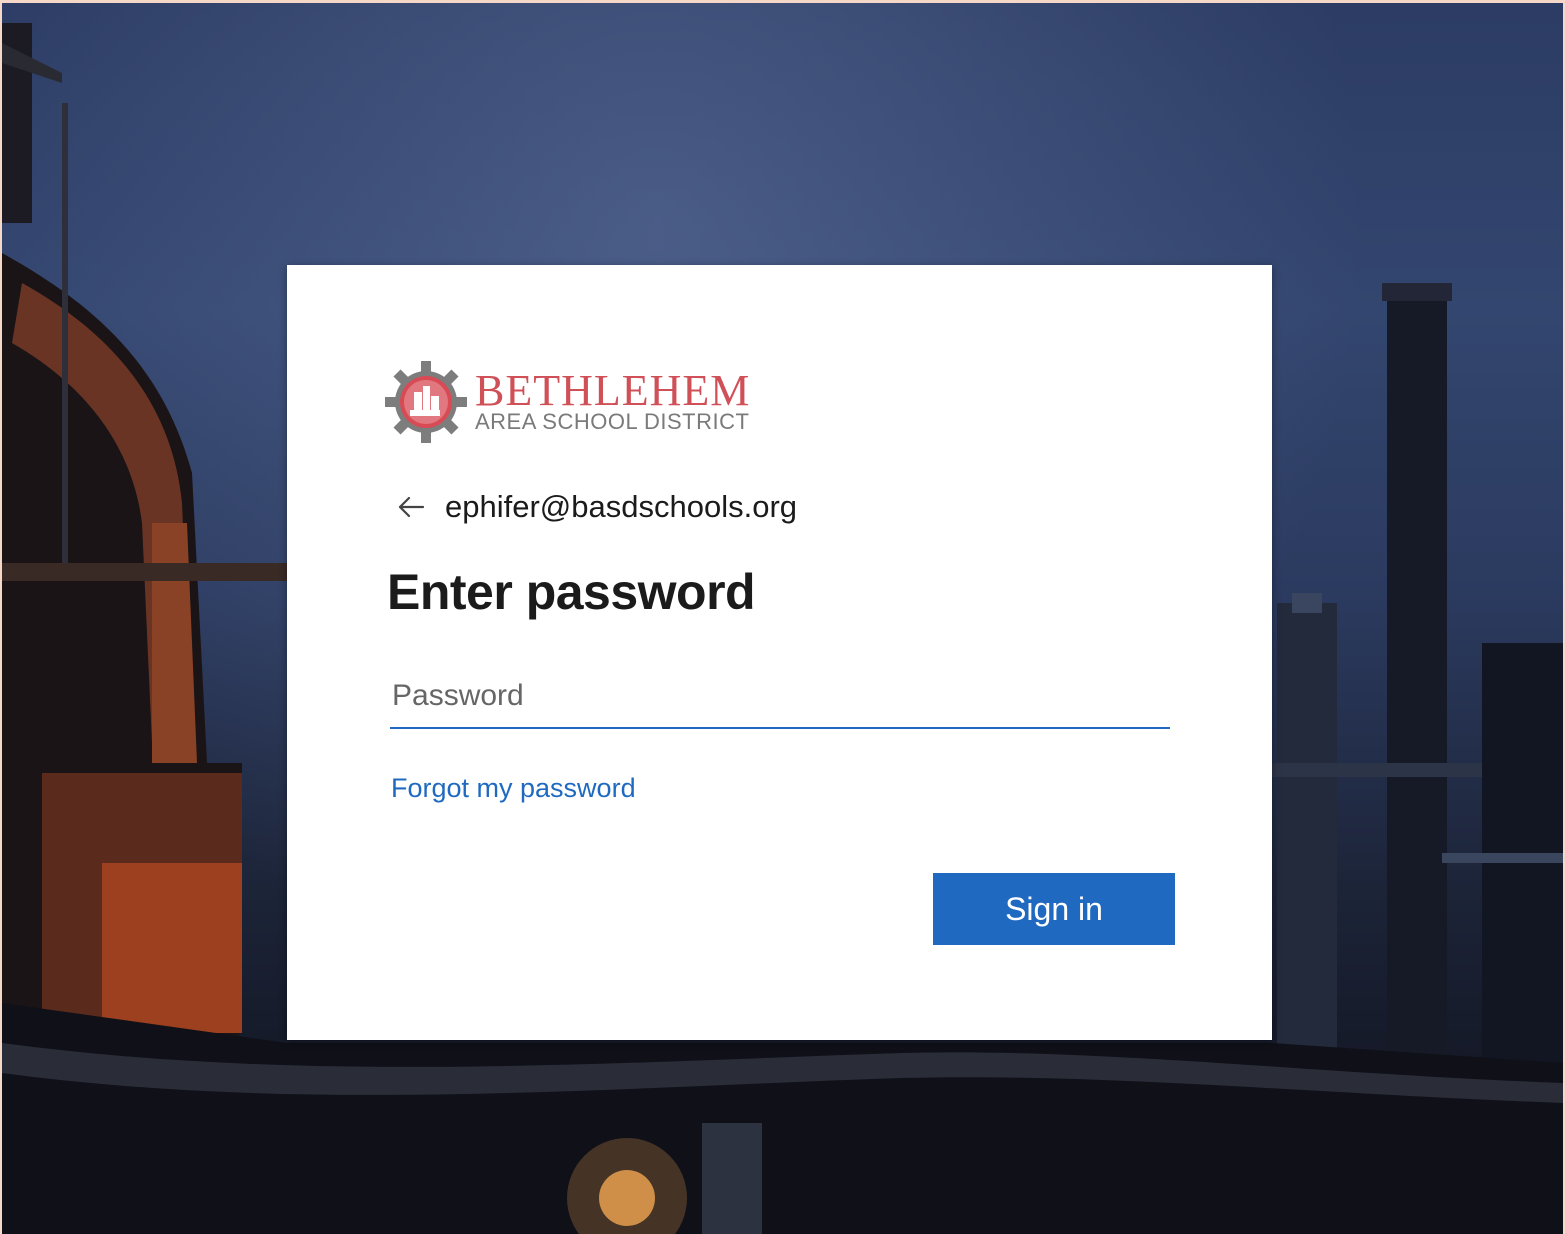  I want to click on account-email: ephifer@basdschools.org, so click(621, 506).